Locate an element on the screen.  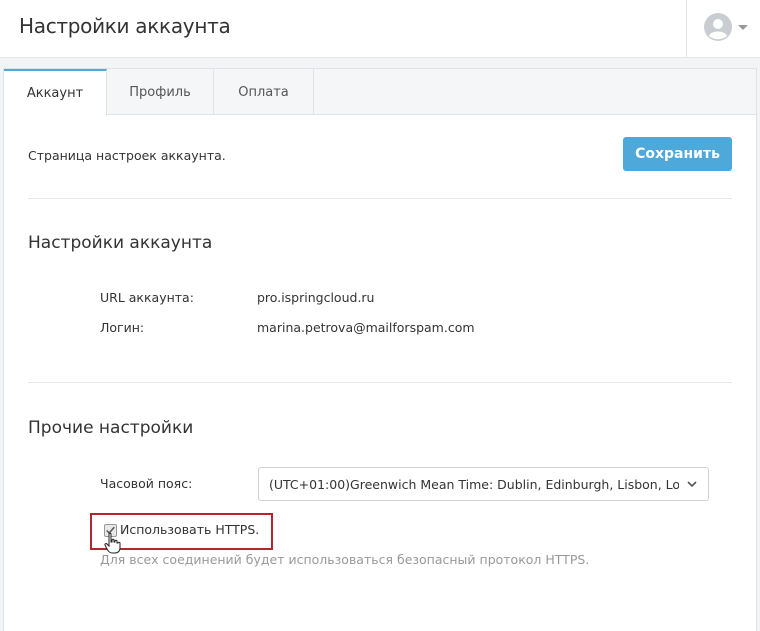
caret-down-icon is located at coordinates (743, 27).